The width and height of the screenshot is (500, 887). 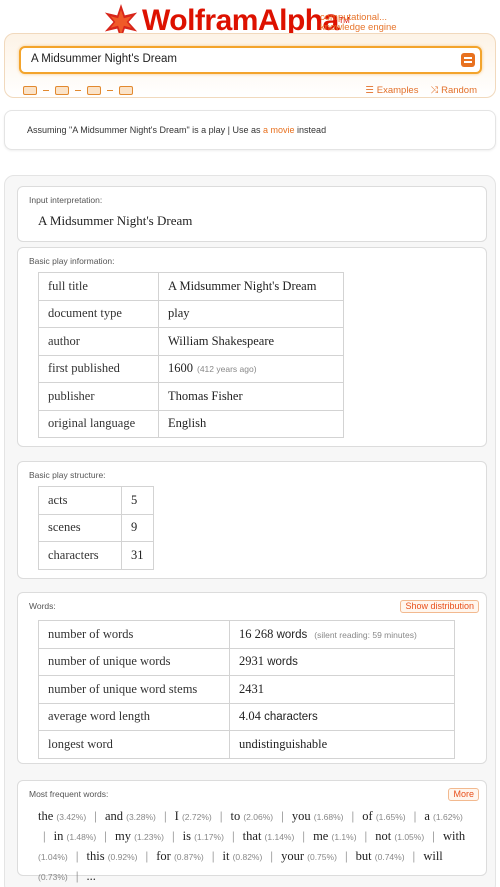 I want to click on frequent-word-item: it (0.82%), so click(x=242, y=856).